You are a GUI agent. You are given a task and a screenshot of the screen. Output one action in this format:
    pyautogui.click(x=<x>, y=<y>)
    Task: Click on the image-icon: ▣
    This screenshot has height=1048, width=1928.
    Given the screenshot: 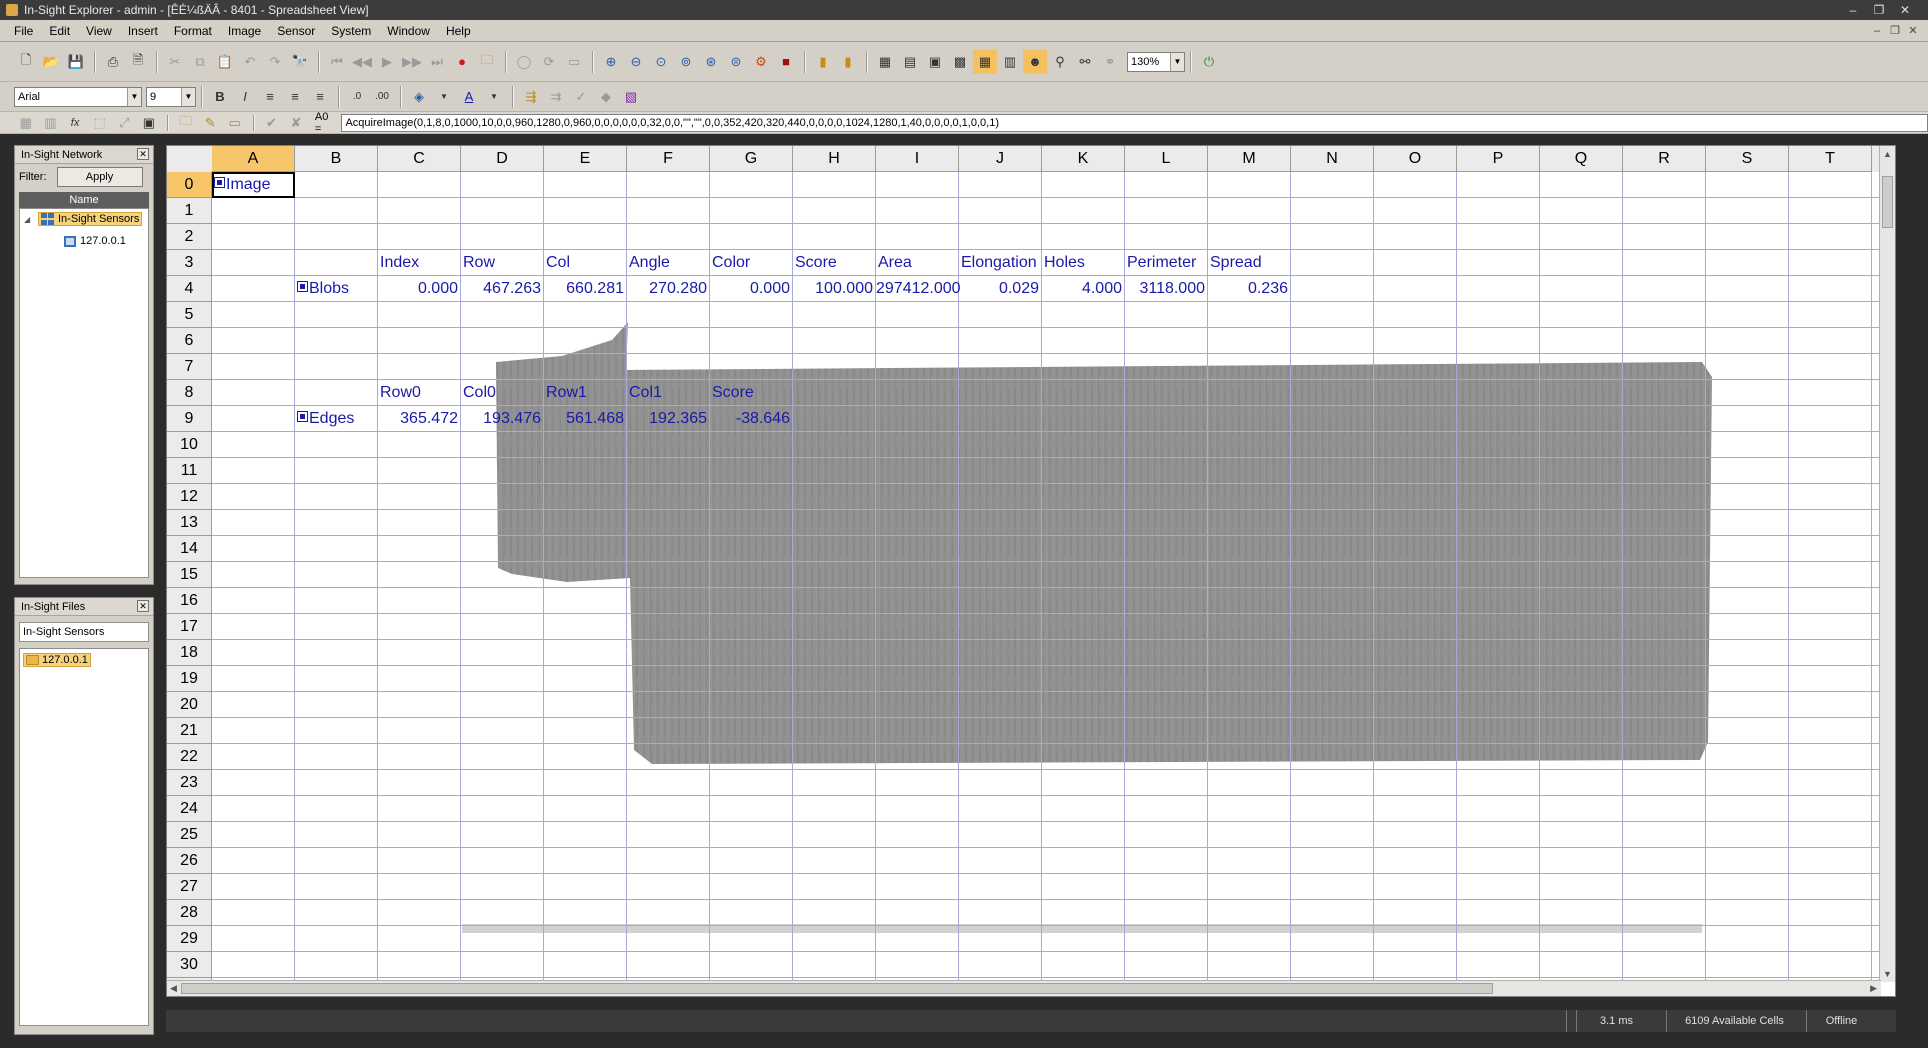 What is the action you would take?
    pyautogui.click(x=149, y=123)
    